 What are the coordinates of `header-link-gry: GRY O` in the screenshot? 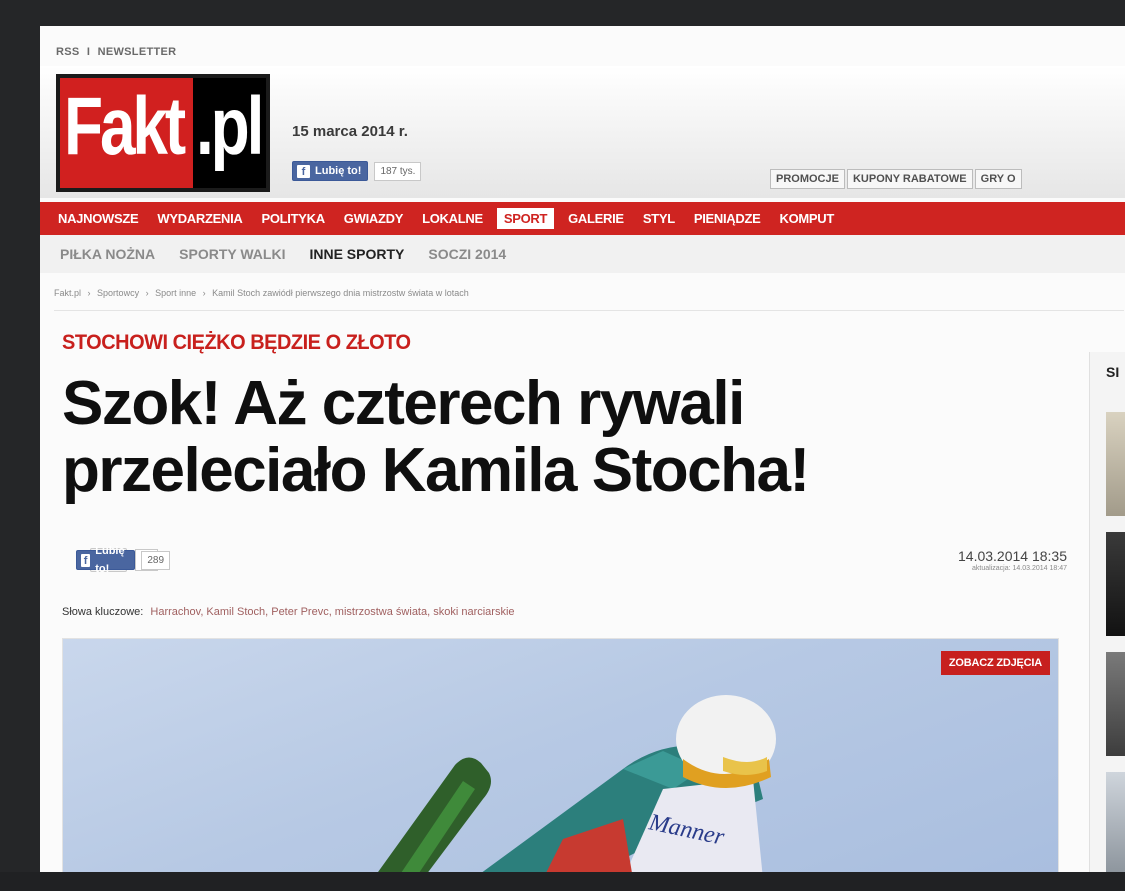 It's located at (998, 179).